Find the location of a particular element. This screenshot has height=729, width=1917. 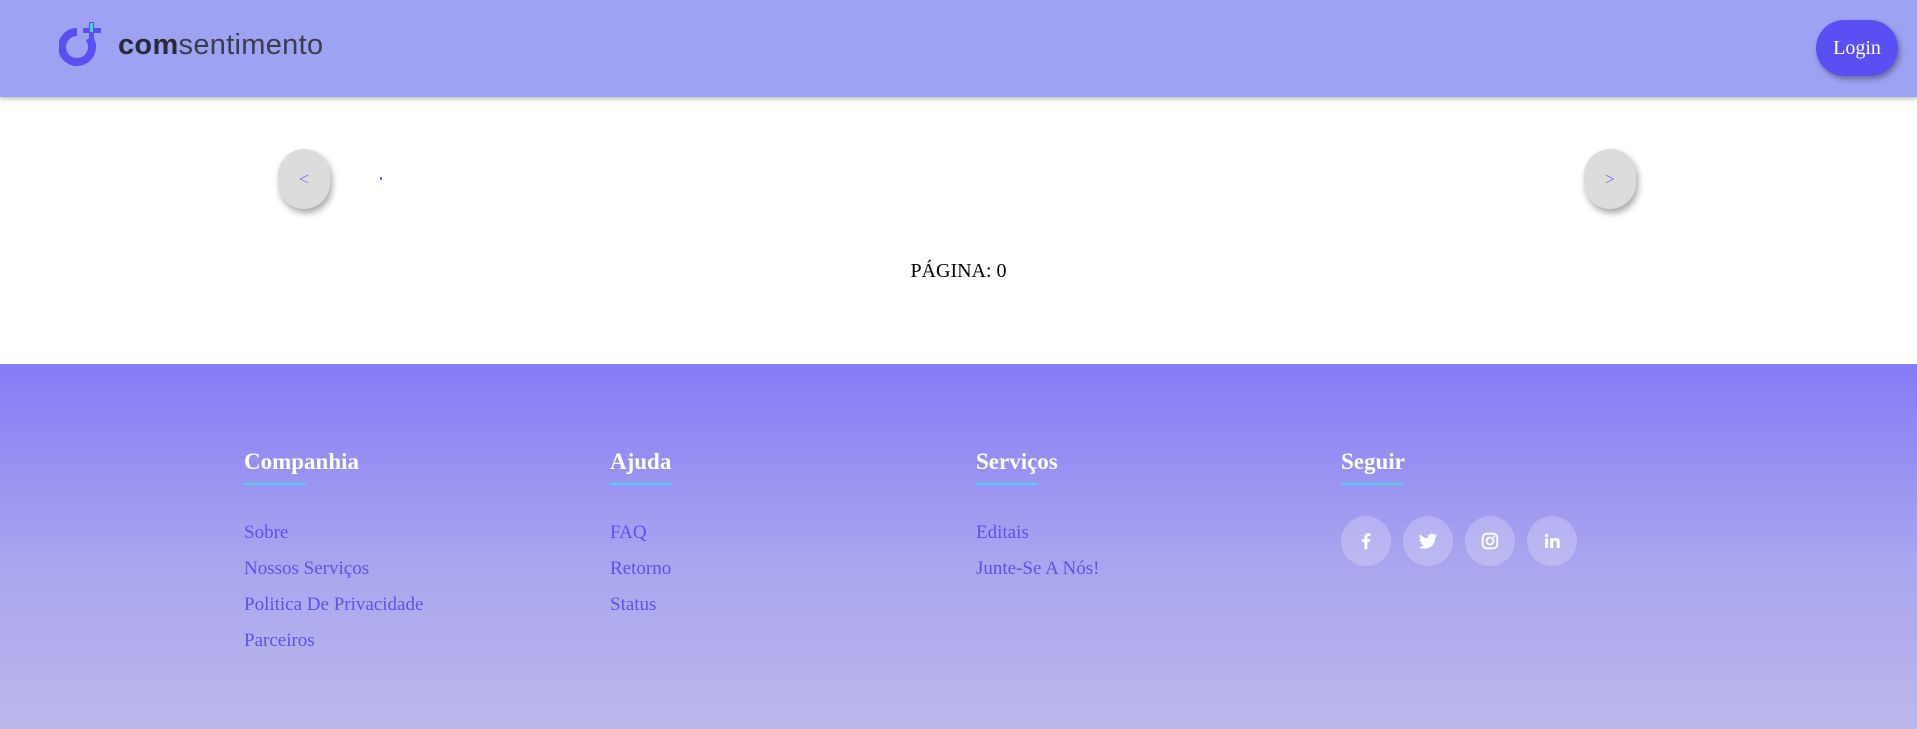

social-links is located at coordinates (1465, 541).